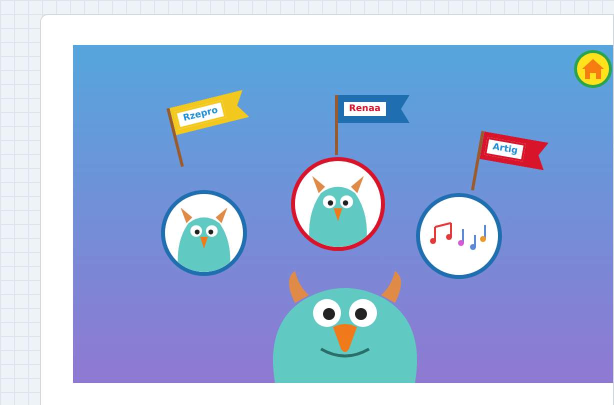 The image size is (614, 405). What do you see at coordinates (459, 236) in the screenshot?
I see `music-notes-drawing` at bounding box center [459, 236].